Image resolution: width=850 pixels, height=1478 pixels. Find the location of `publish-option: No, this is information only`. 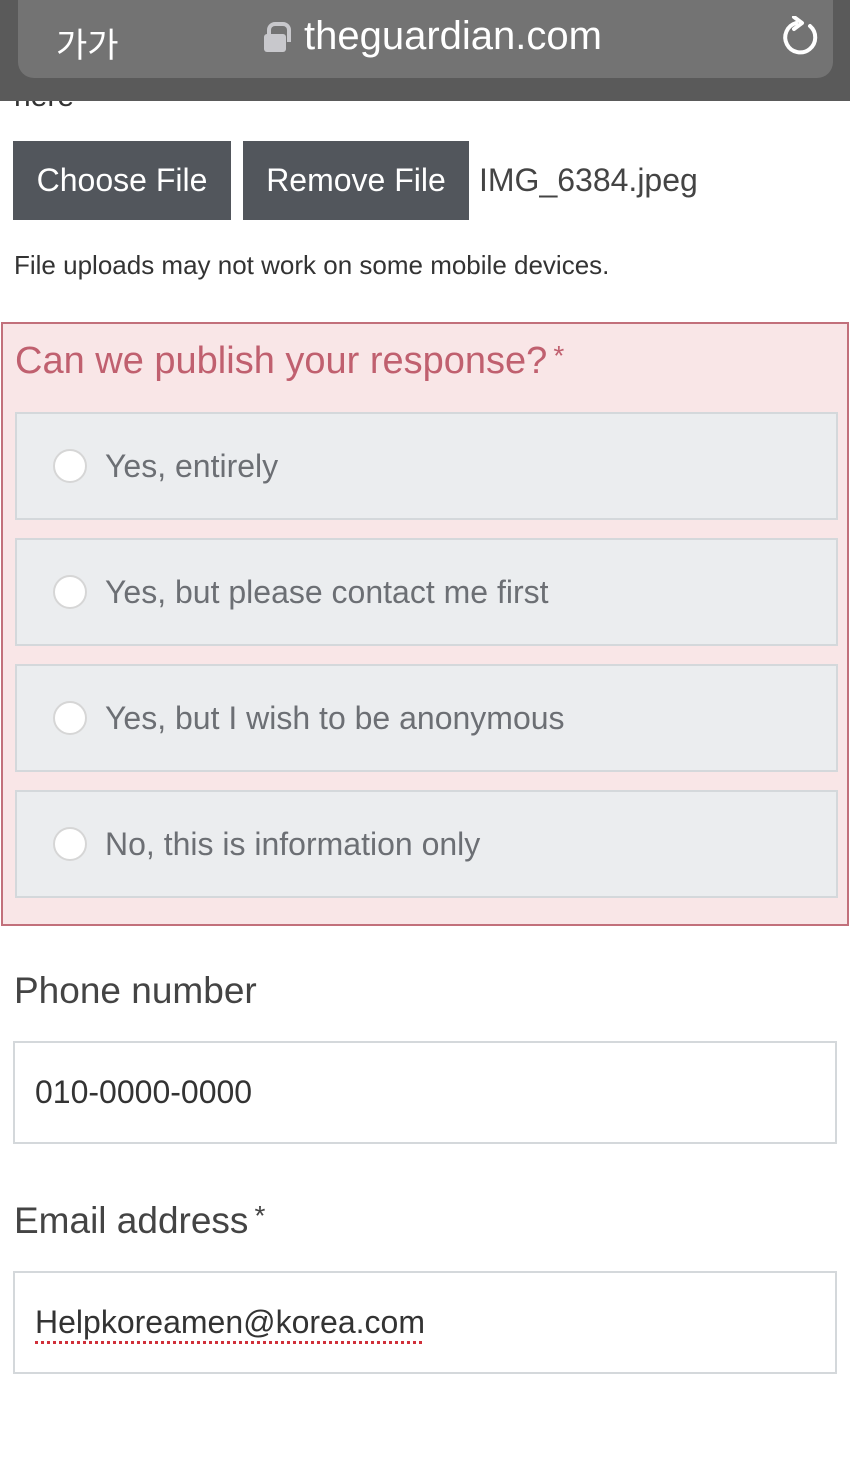

publish-option: No, this is information only is located at coordinates (426, 844).